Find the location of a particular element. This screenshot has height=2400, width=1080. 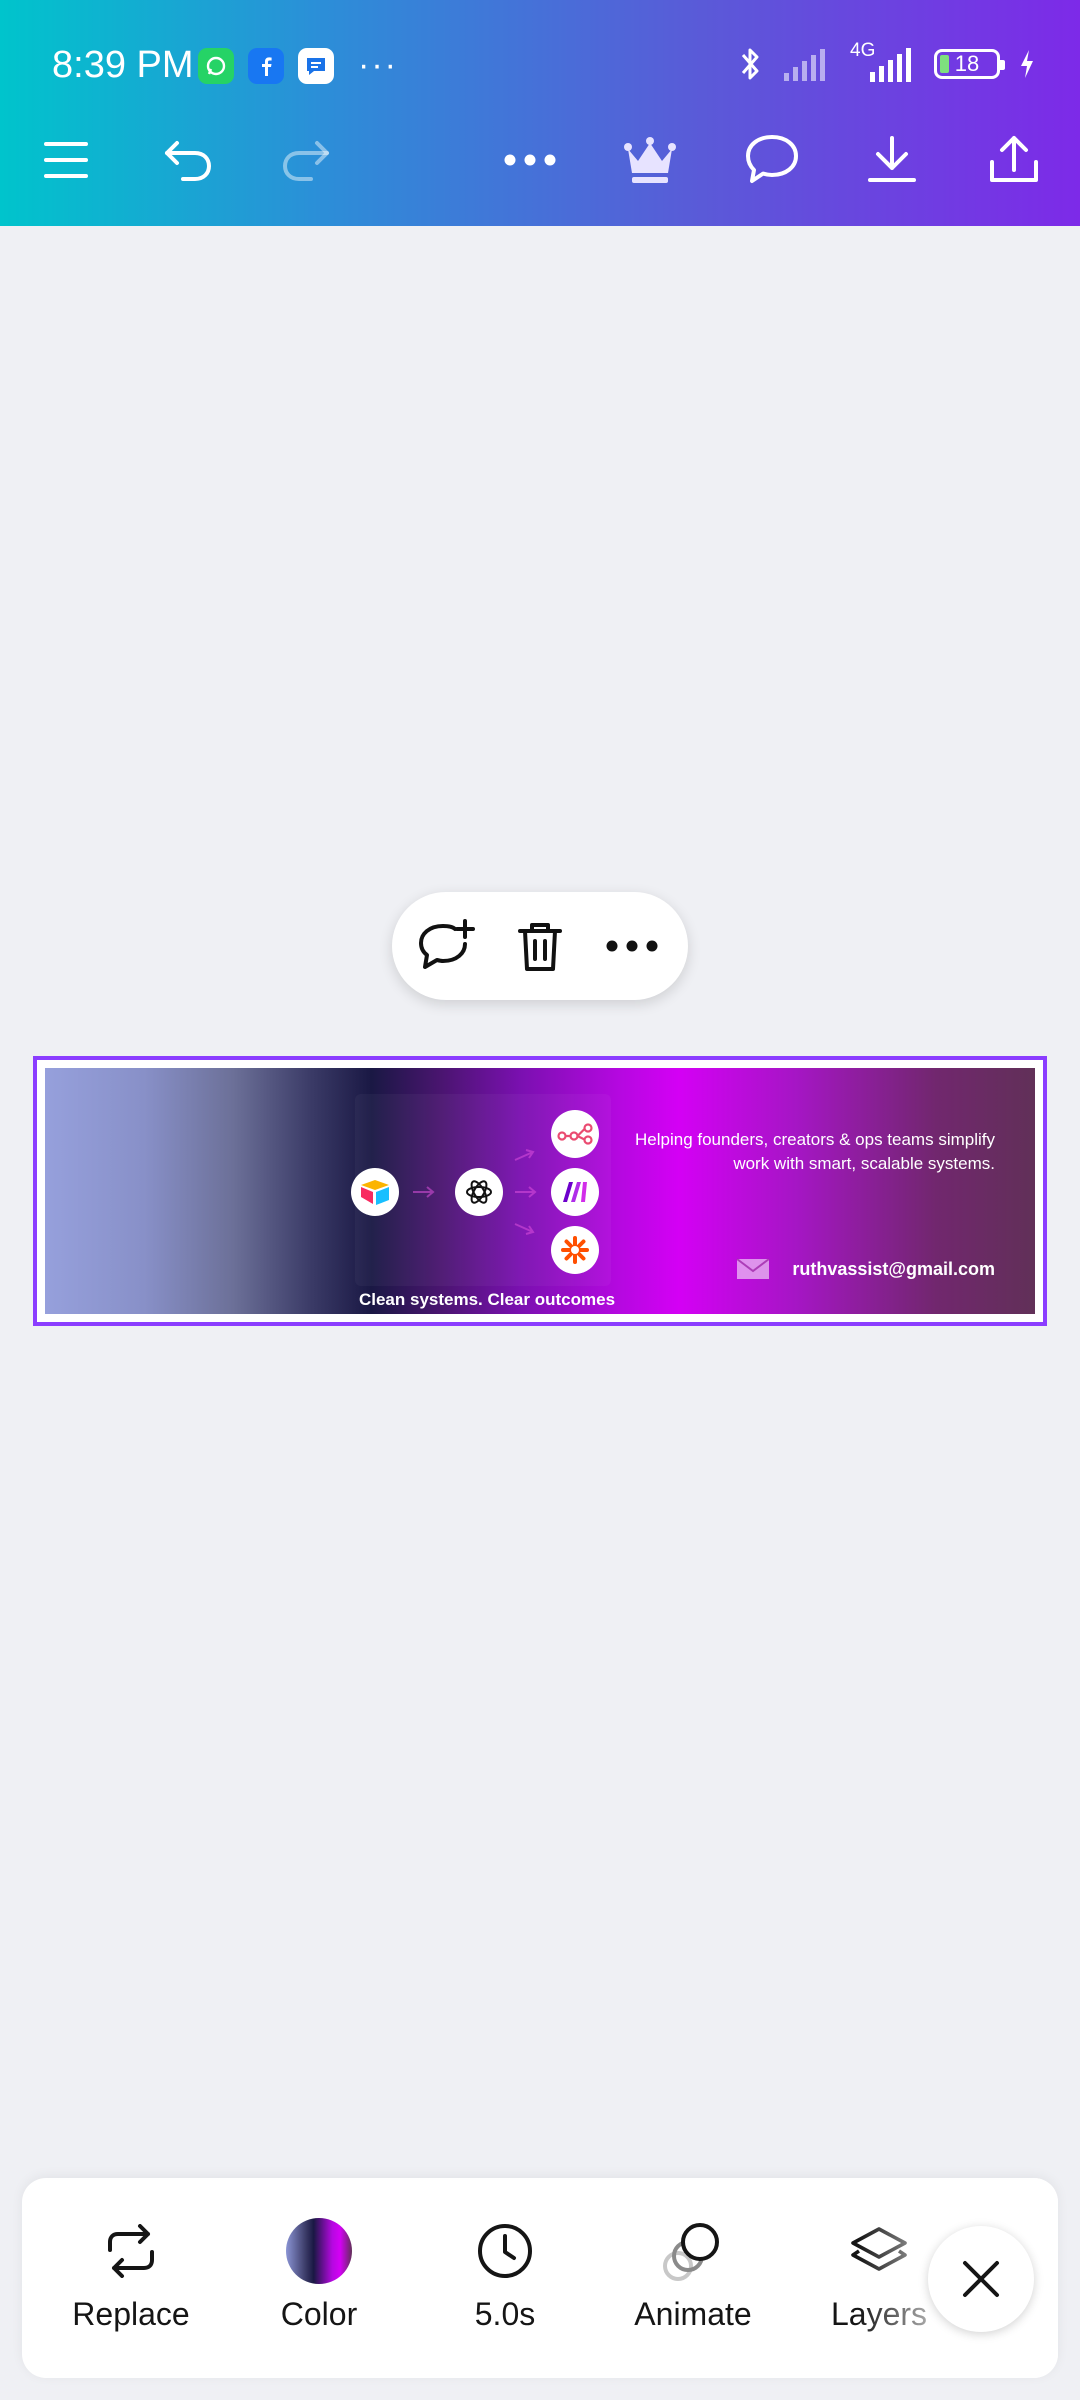

status-right: 4G 18 is located at coordinates (887, 62).